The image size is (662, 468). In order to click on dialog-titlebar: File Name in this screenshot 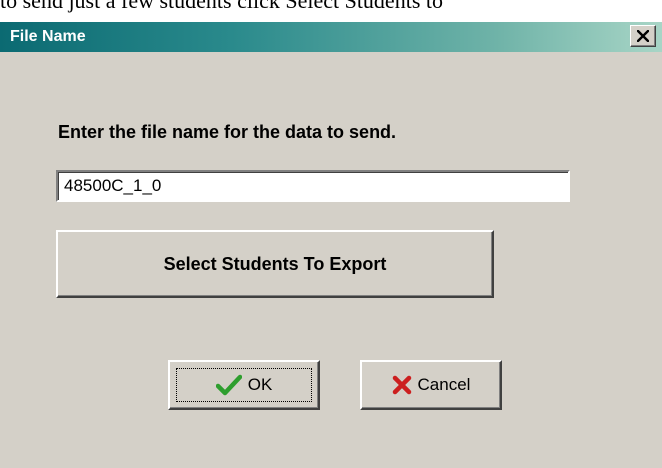, I will do `click(331, 37)`.